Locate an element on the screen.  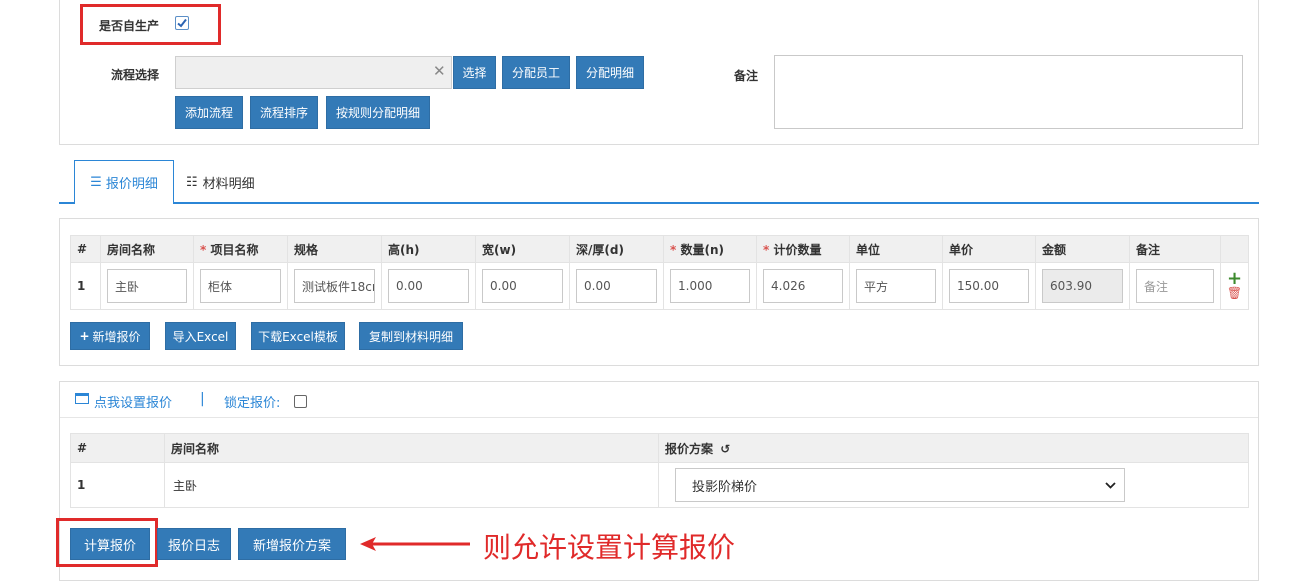
table-row: 1 主卧 投影阶梯价 is located at coordinates (659, 485).